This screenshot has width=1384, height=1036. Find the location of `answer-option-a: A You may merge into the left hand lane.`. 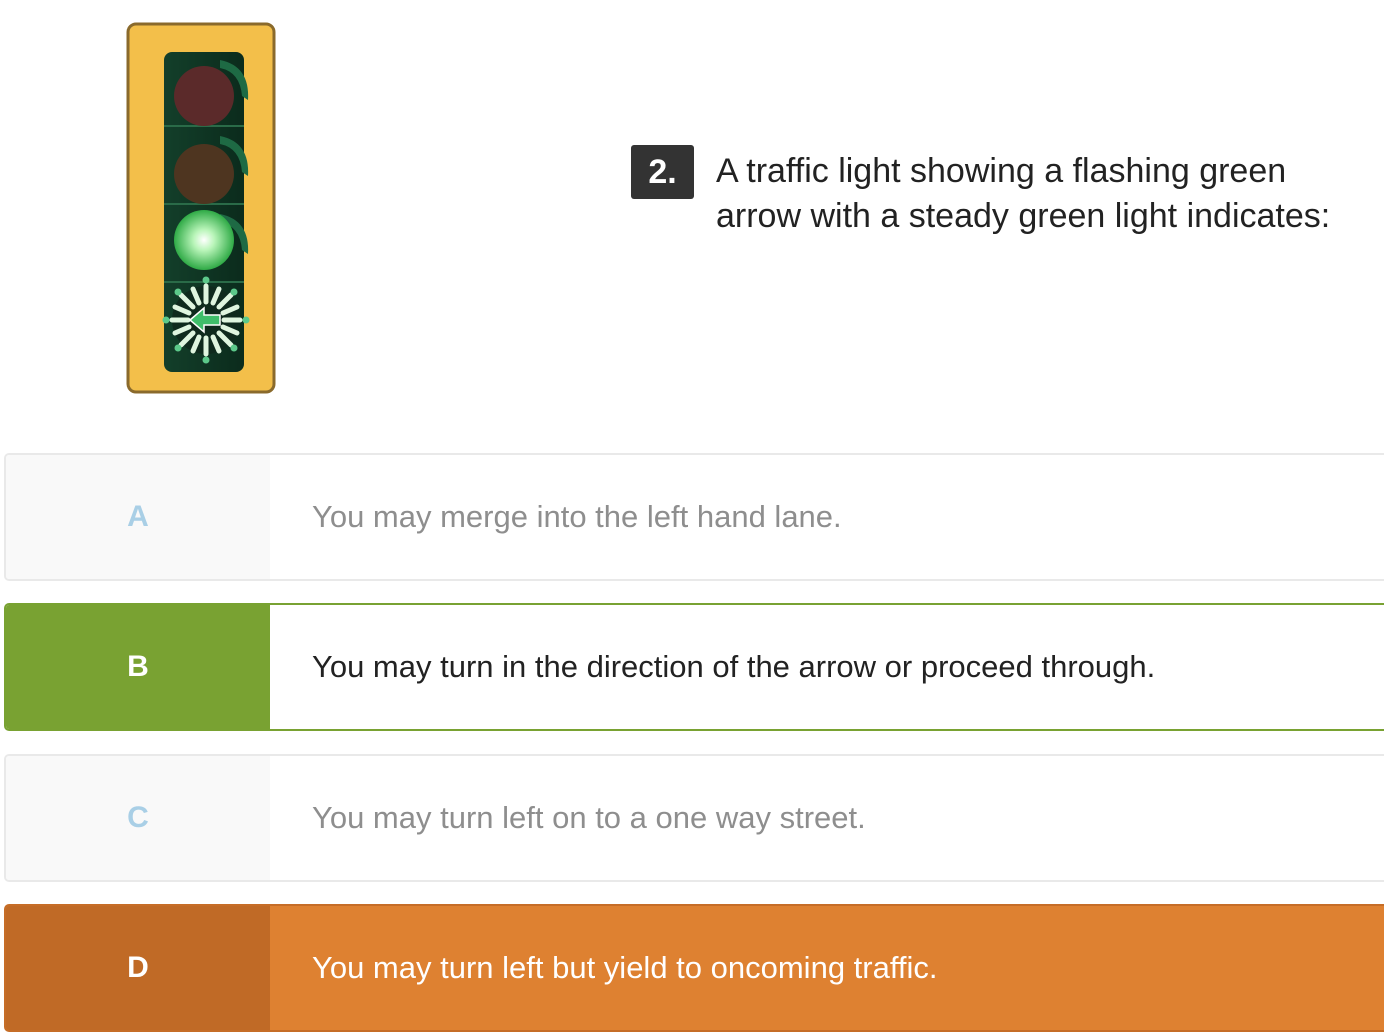

answer-option-a: A You may merge into the left hand lane. is located at coordinates (694, 517).